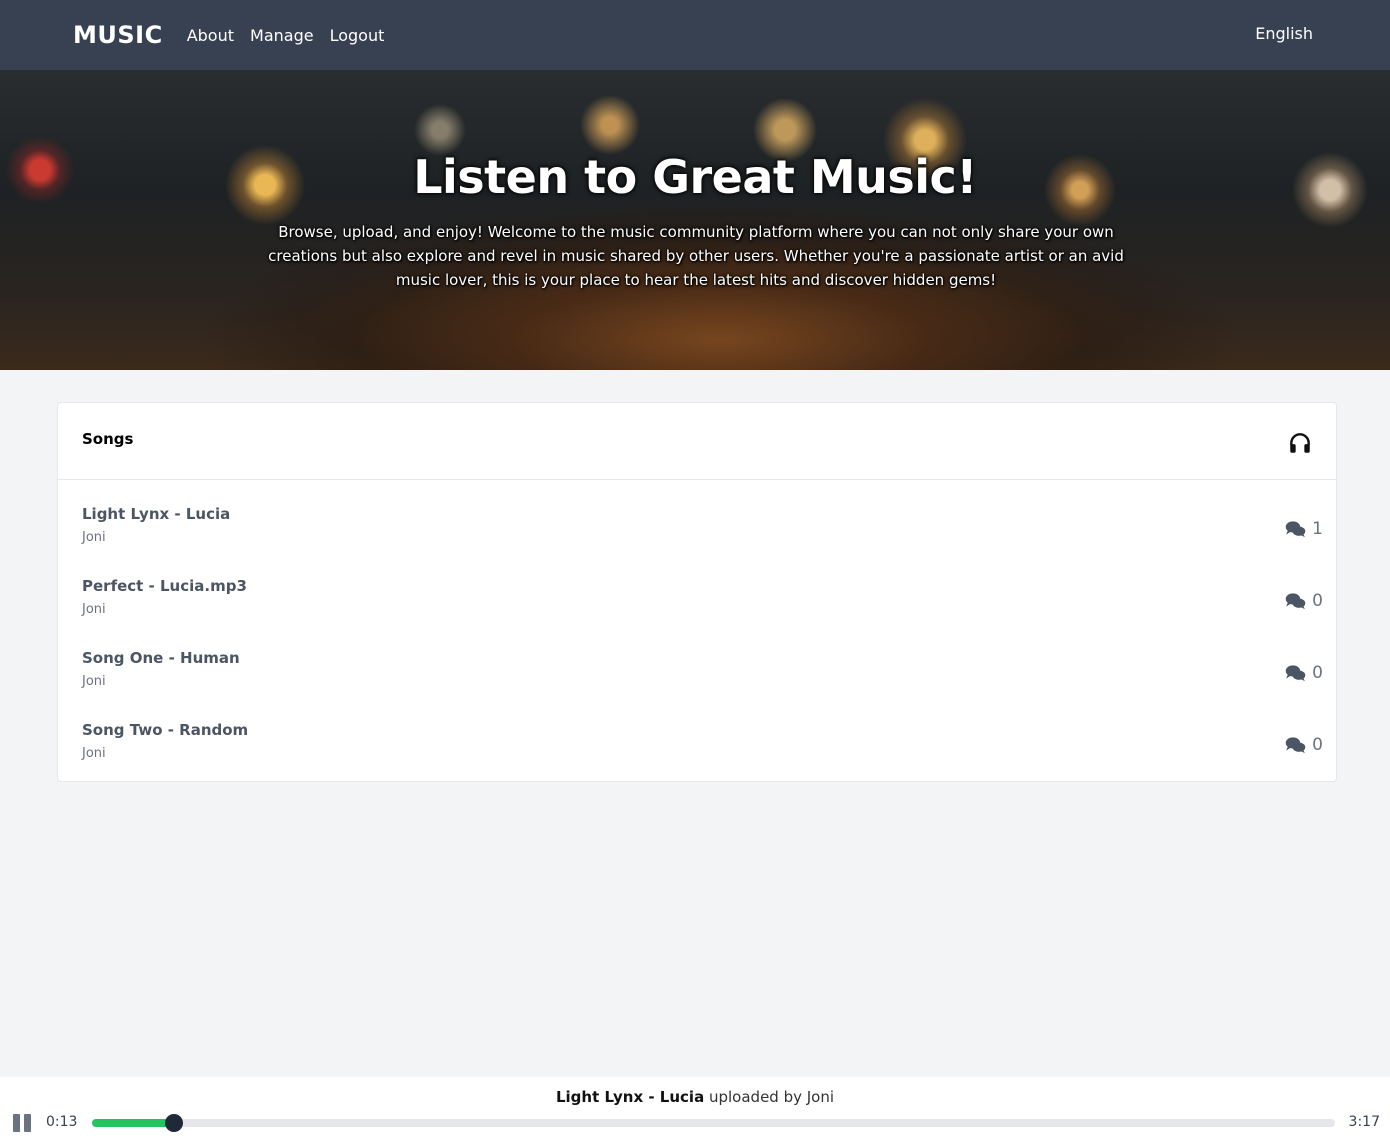  I want to click on now-playing-uploader: uploaded by Joni, so click(771, 1097).